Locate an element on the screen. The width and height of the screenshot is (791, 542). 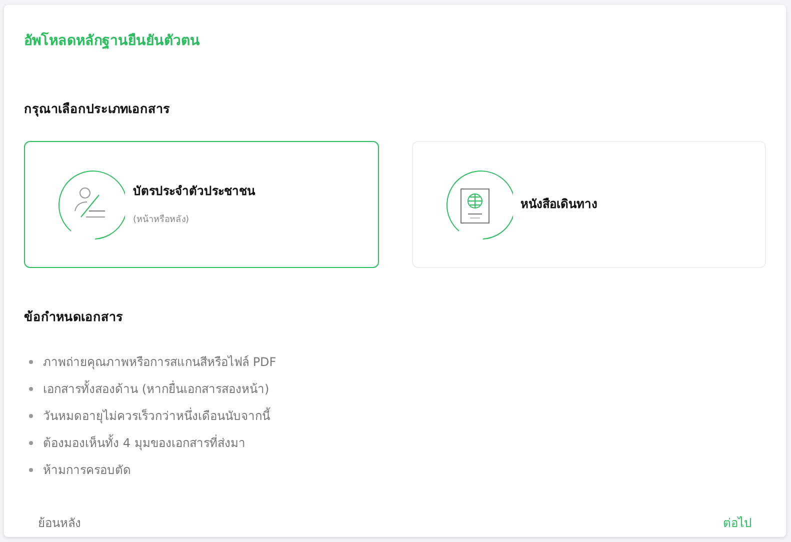
requirement-text: ห้ามการครอบตัด is located at coordinates (87, 470).